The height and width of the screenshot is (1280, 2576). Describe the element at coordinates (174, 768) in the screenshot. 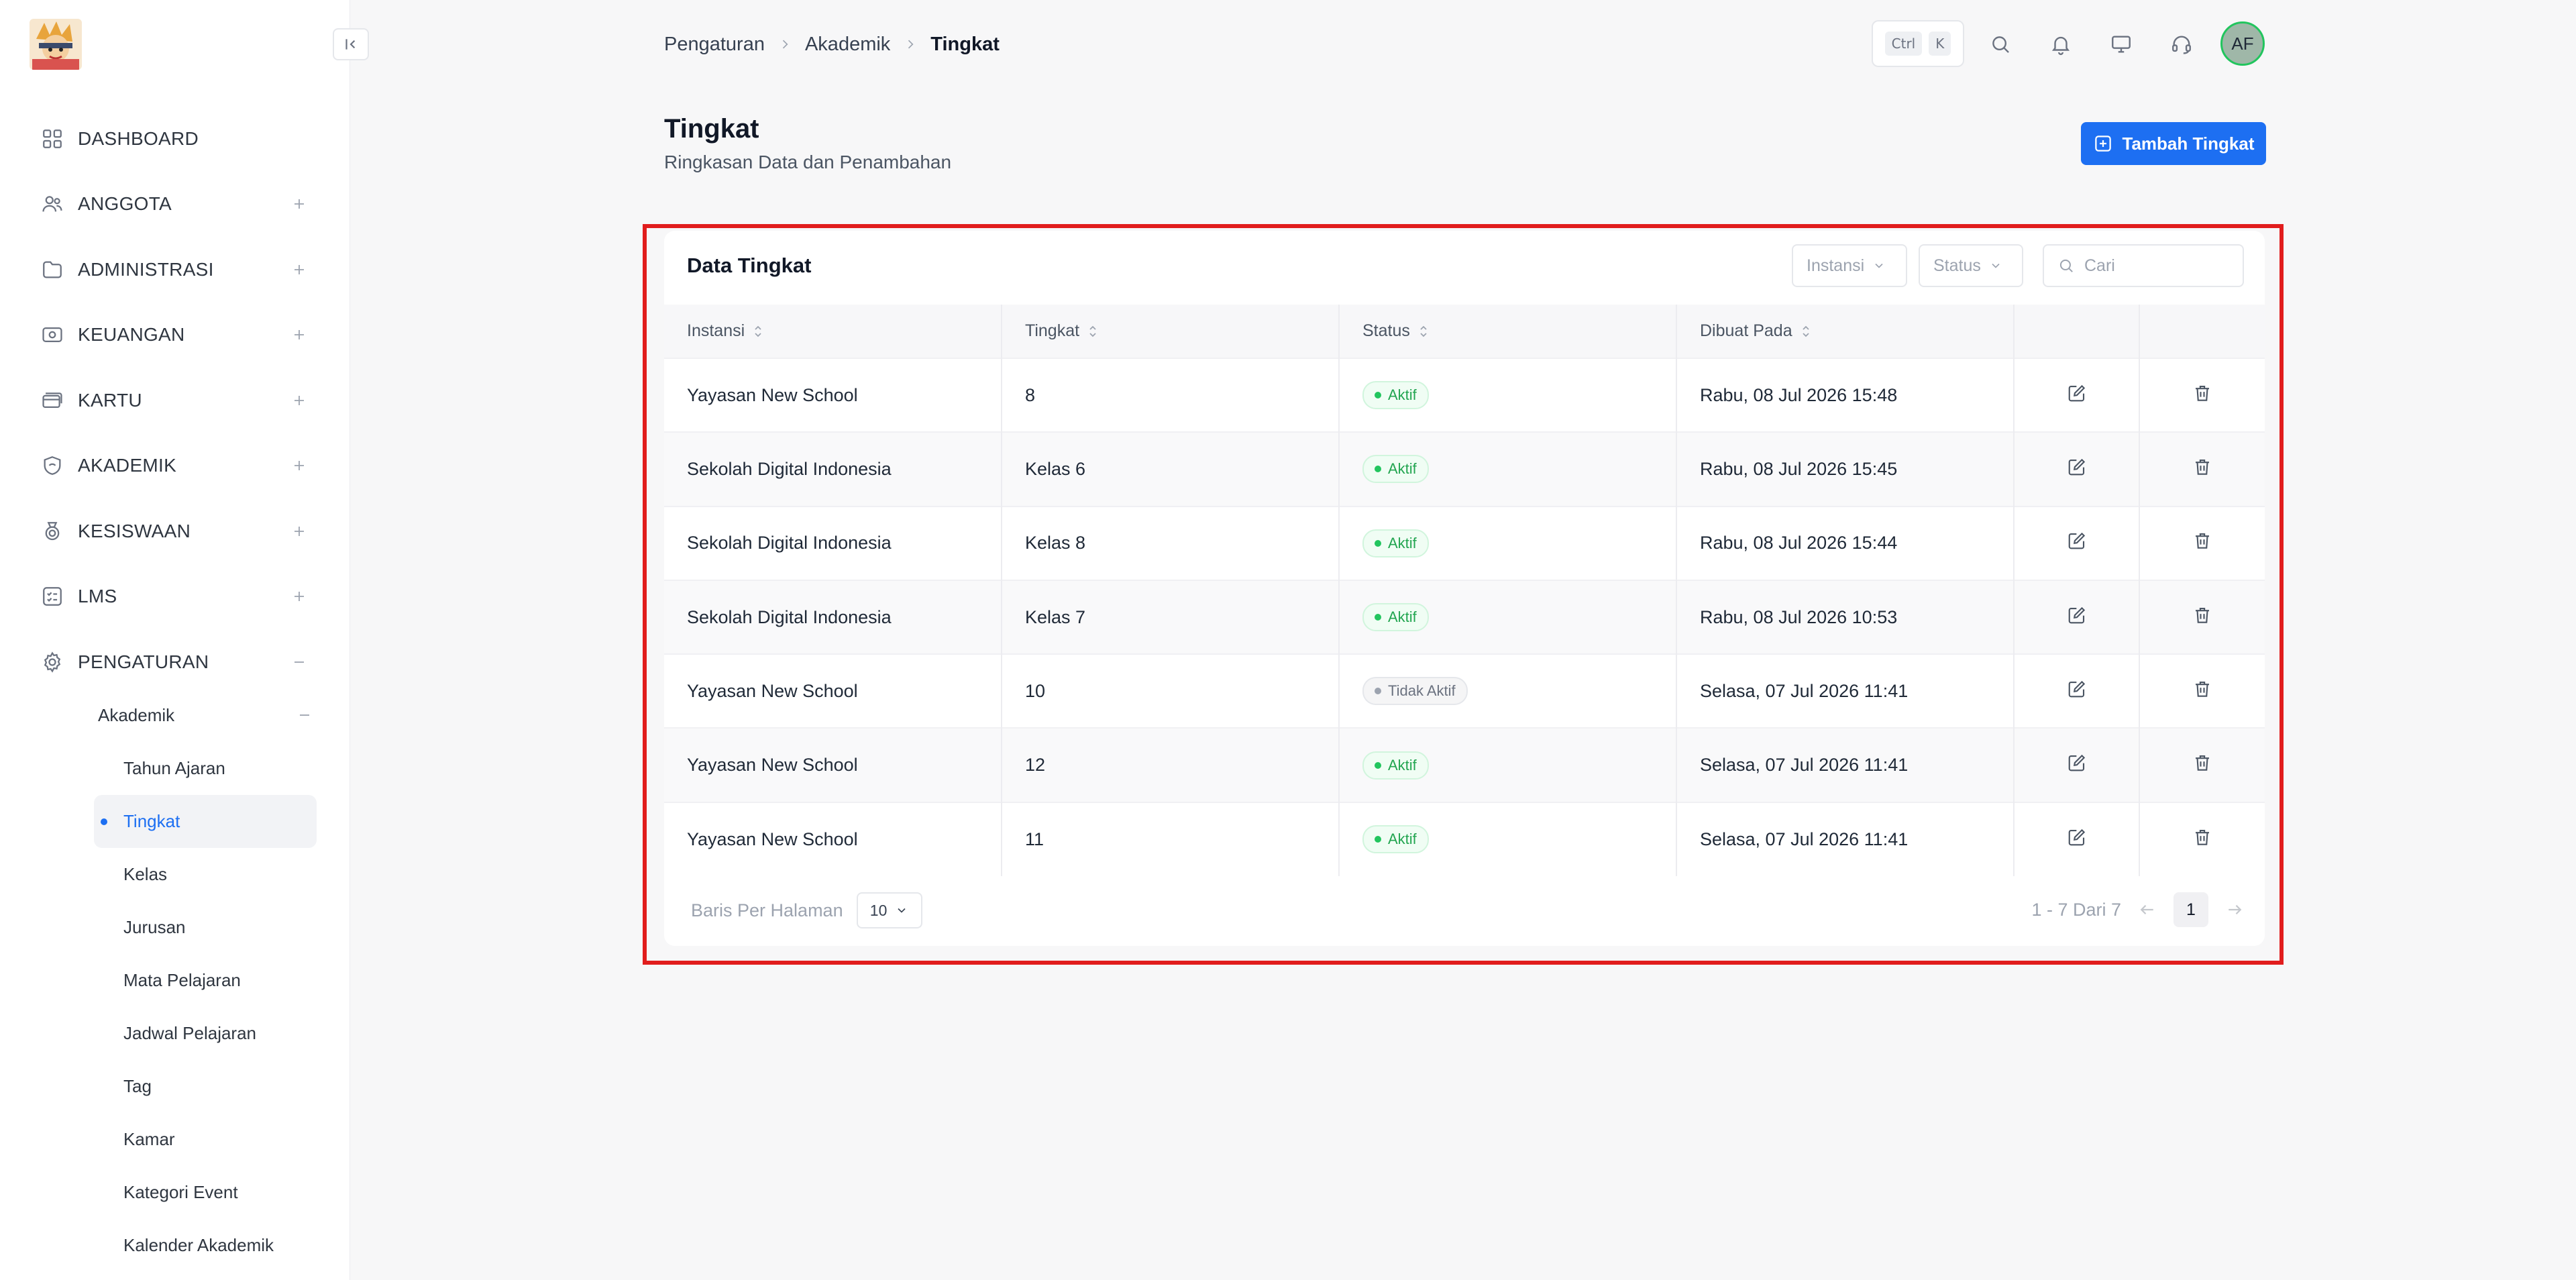

I see `submenu-item-label: Tahun Ajaran` at that location.